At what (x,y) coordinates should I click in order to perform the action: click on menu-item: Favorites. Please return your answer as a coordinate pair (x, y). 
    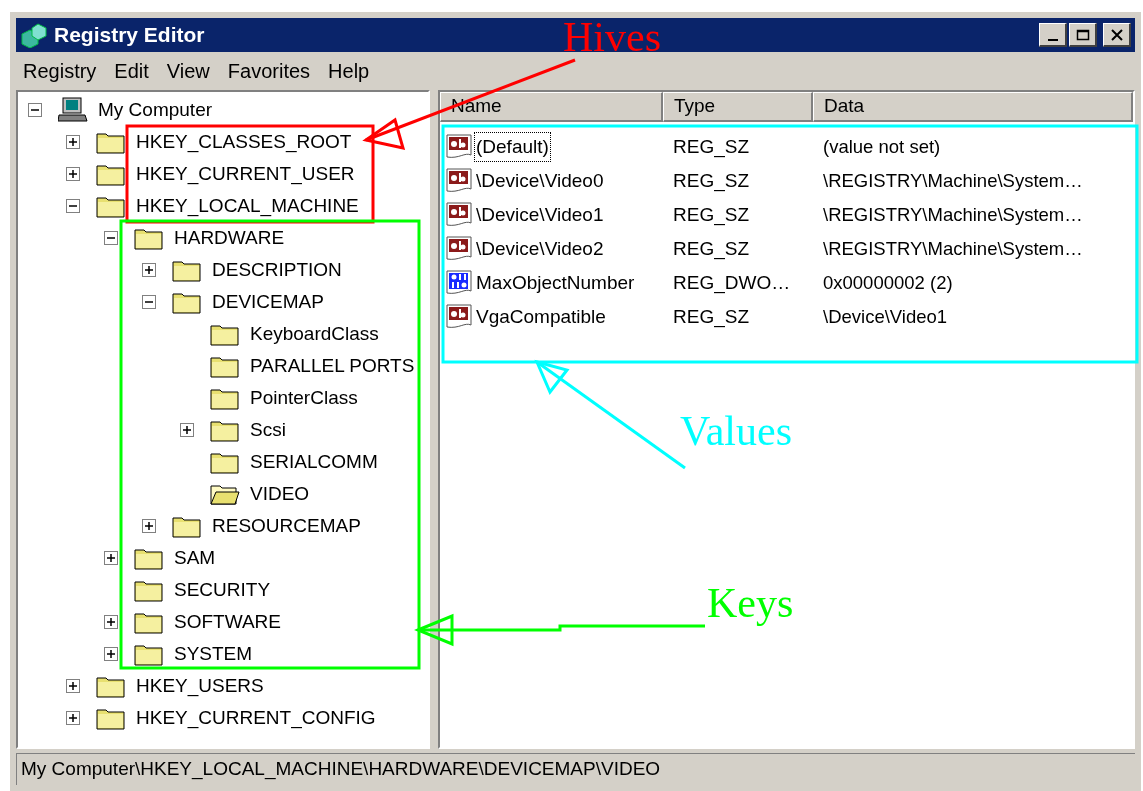
    Looking at the image, I should click on (269, 71).